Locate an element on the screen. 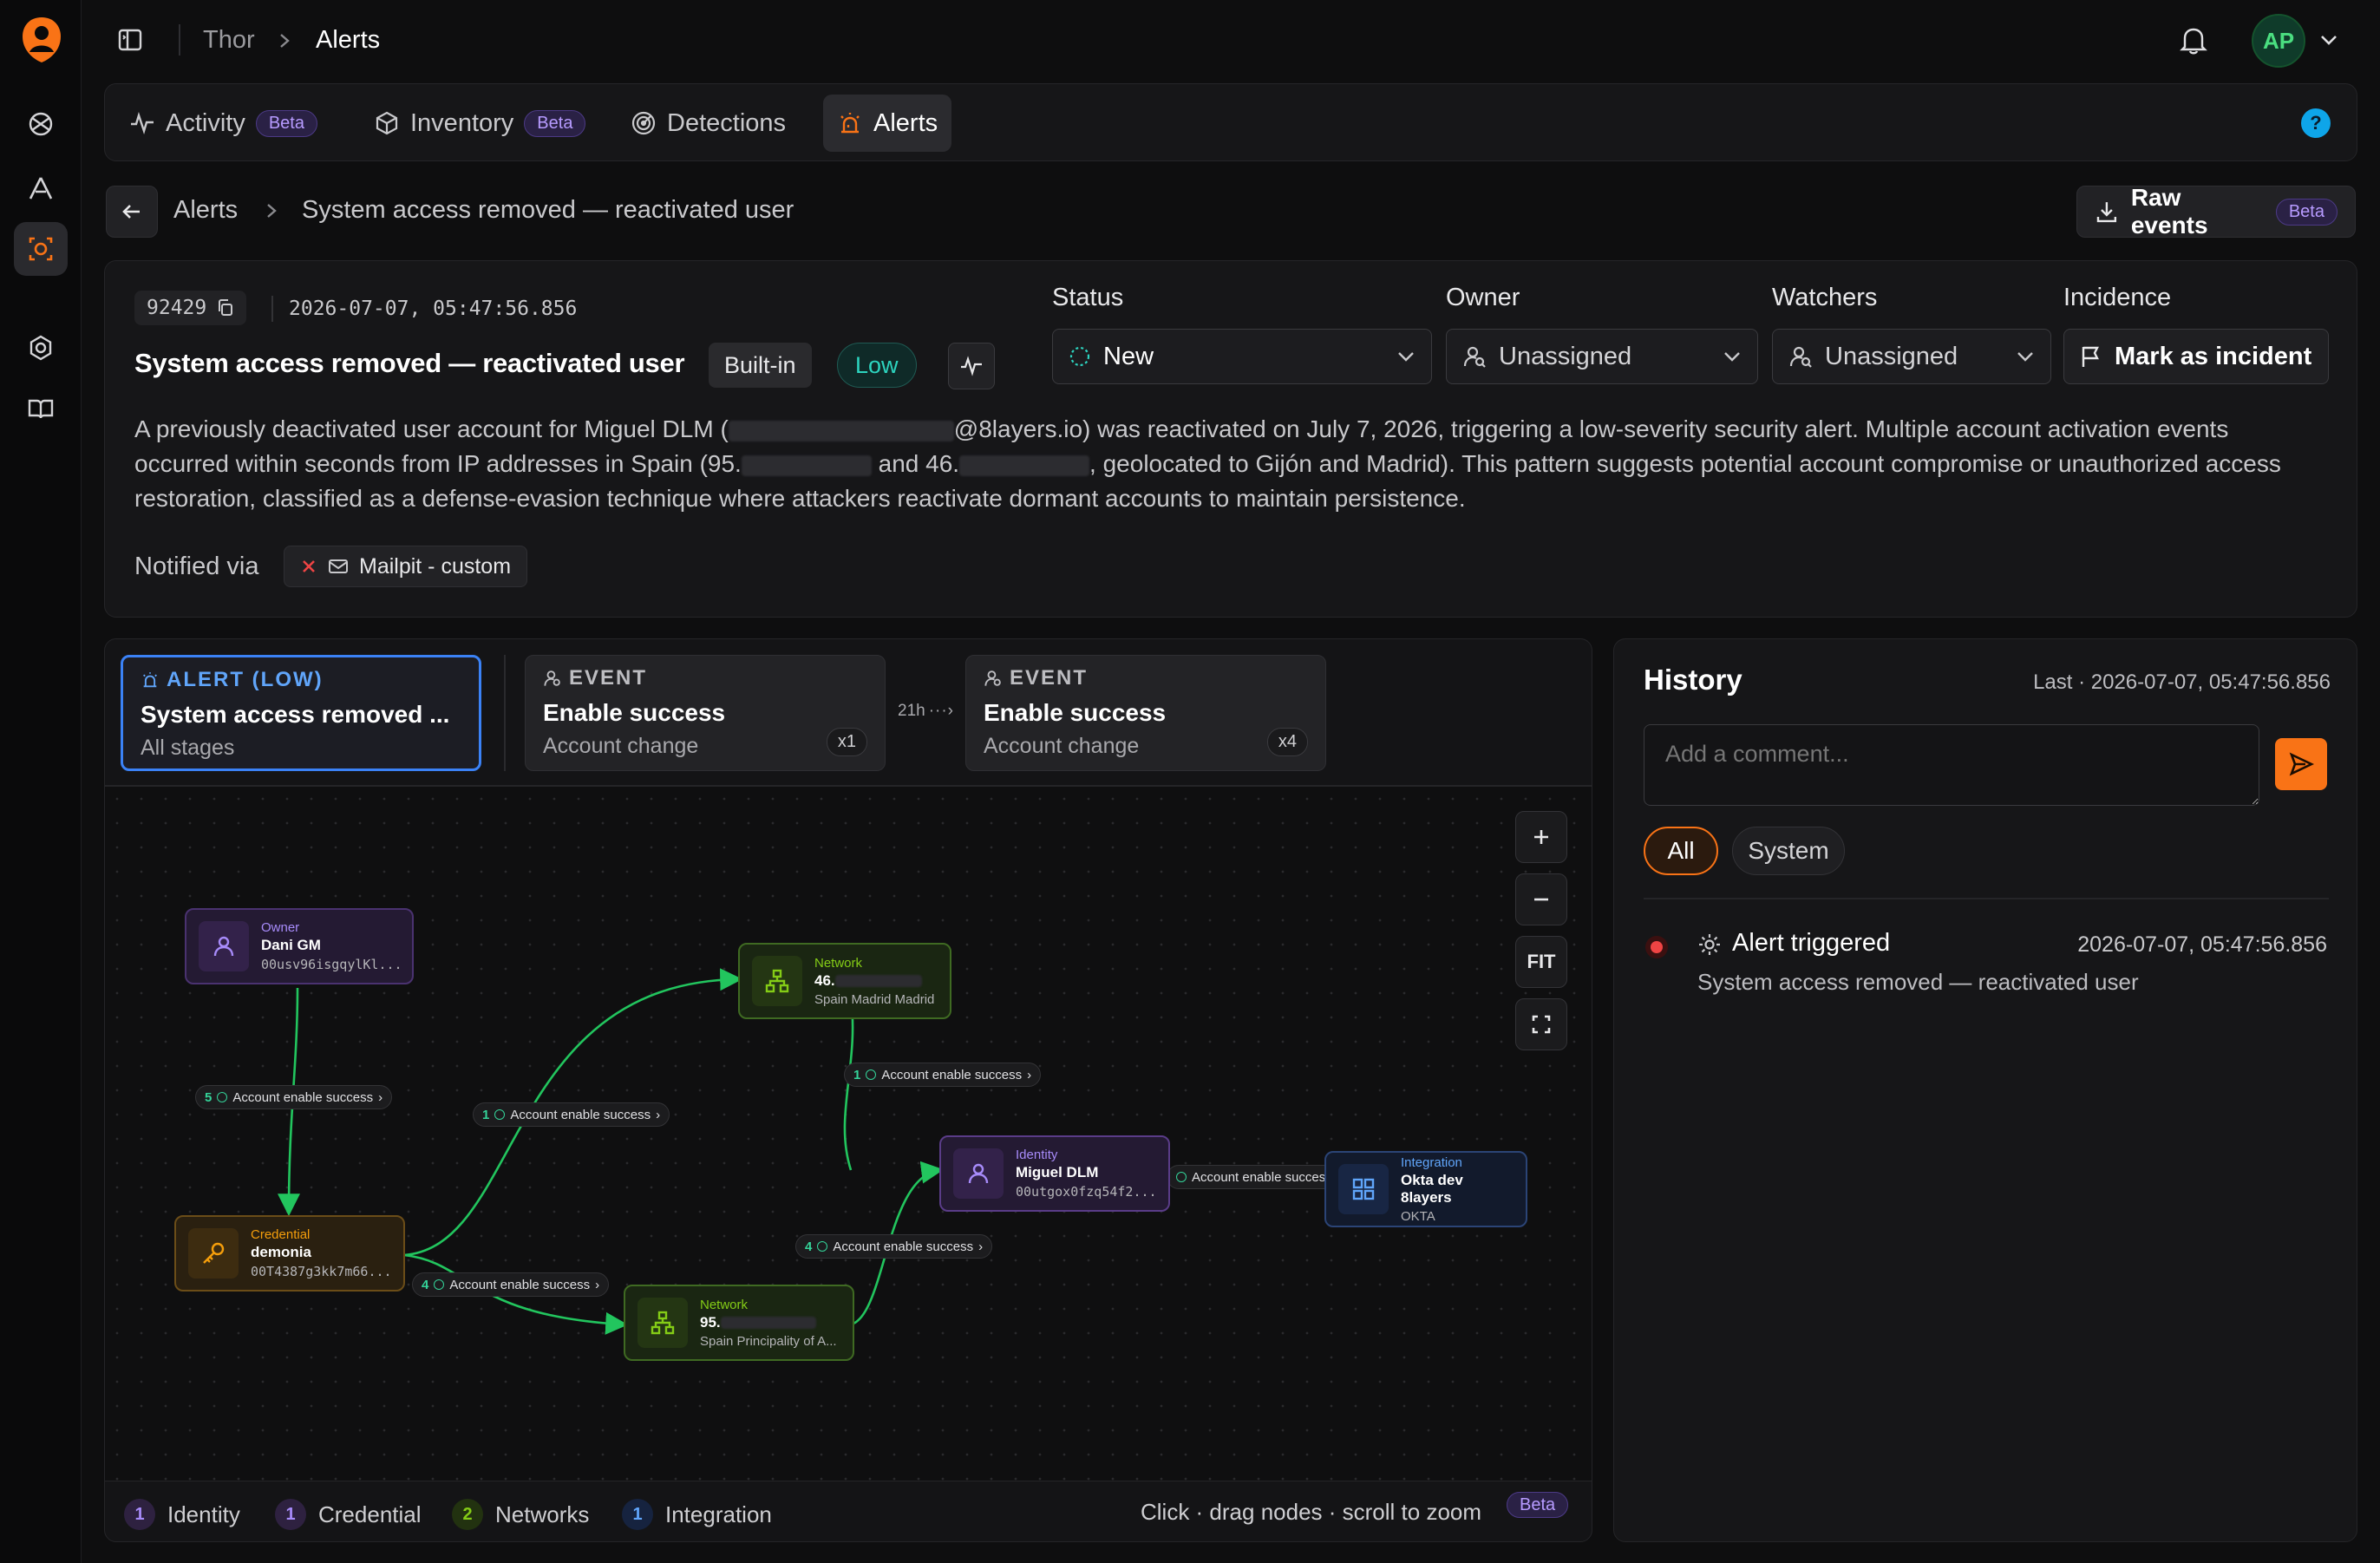  breadcrumb-alerts-link: Alerts is located at coordinates (205, 211).